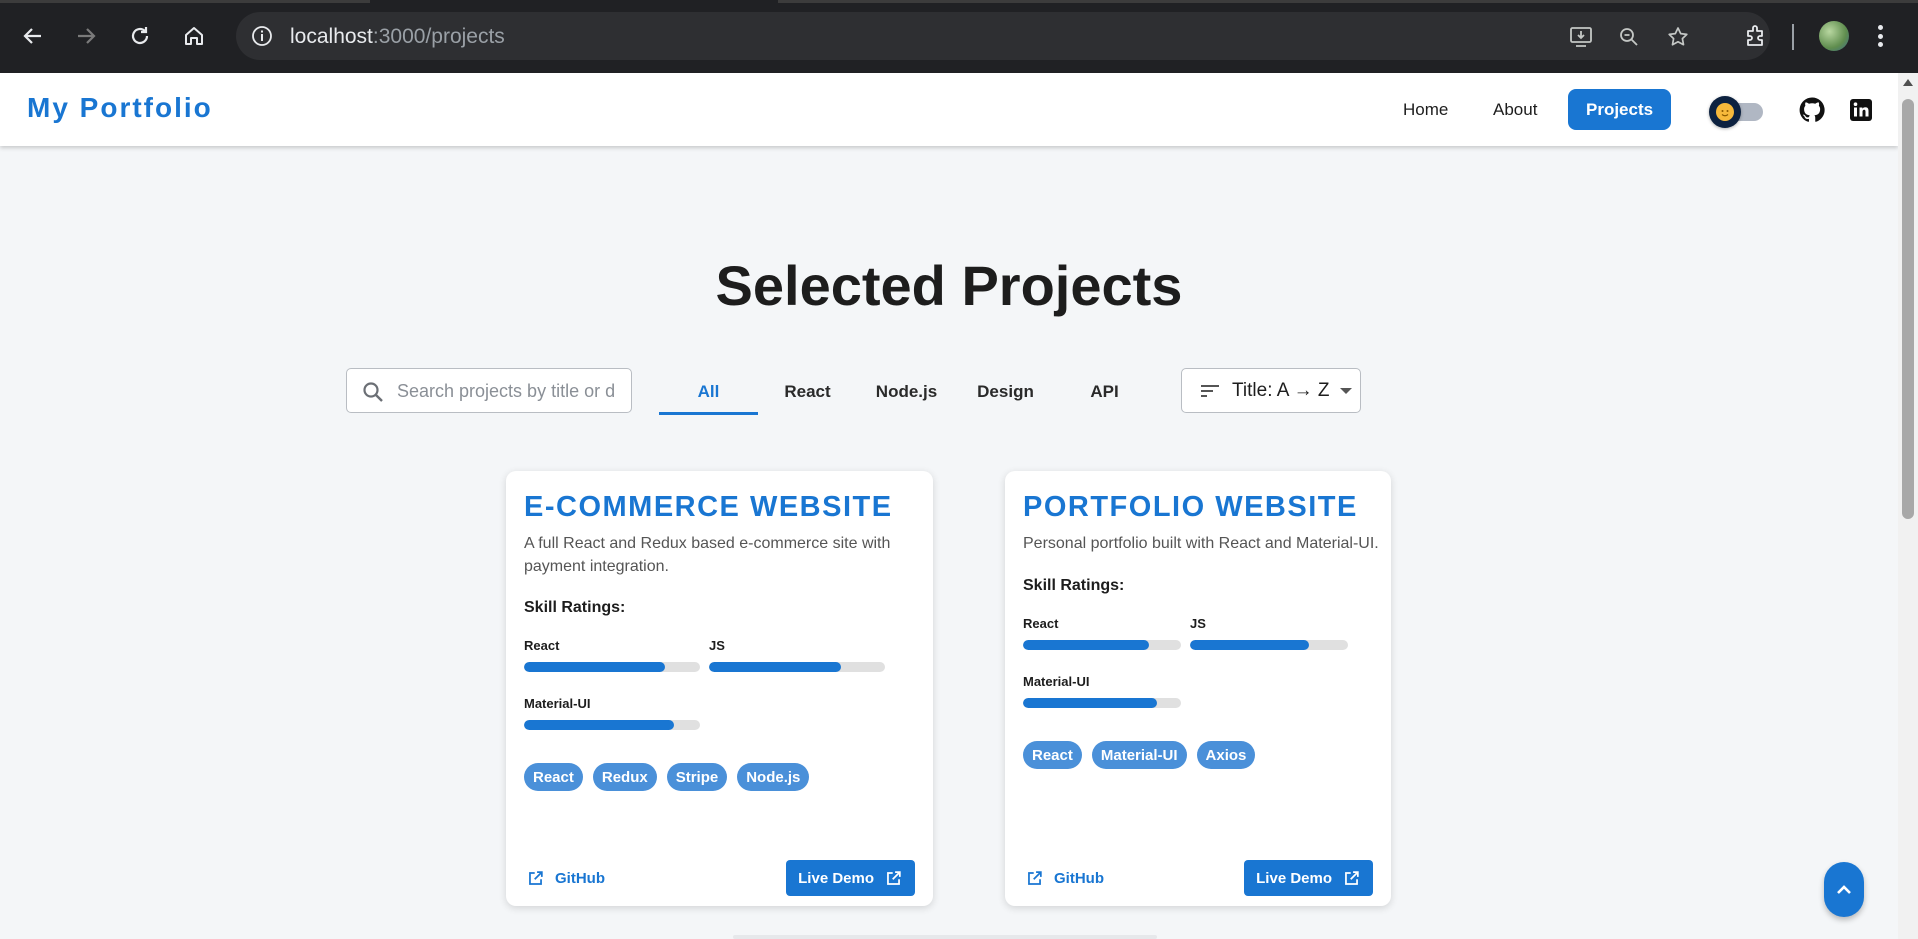 The image size is (1918, 939). I want to click on tab-nodejs: Node.js, so click(906, 391).